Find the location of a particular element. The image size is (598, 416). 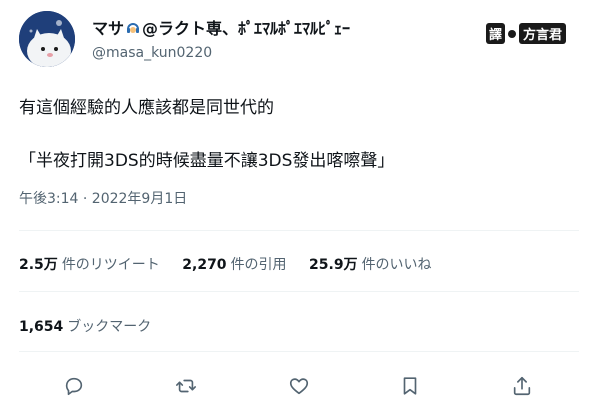

bookmarks-label: ブックマーク is located at coordinates (109, 327).